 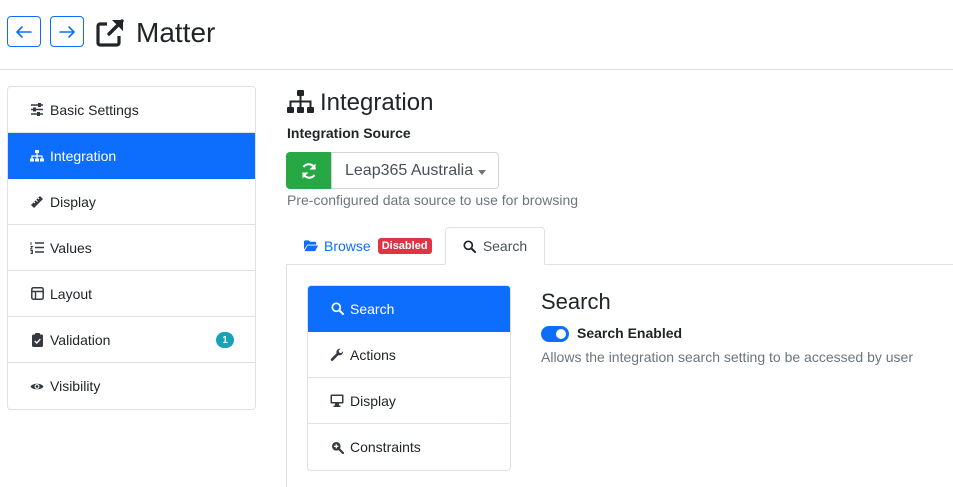 I want to click on arrow-right-icon, so click(x=67, y=31).